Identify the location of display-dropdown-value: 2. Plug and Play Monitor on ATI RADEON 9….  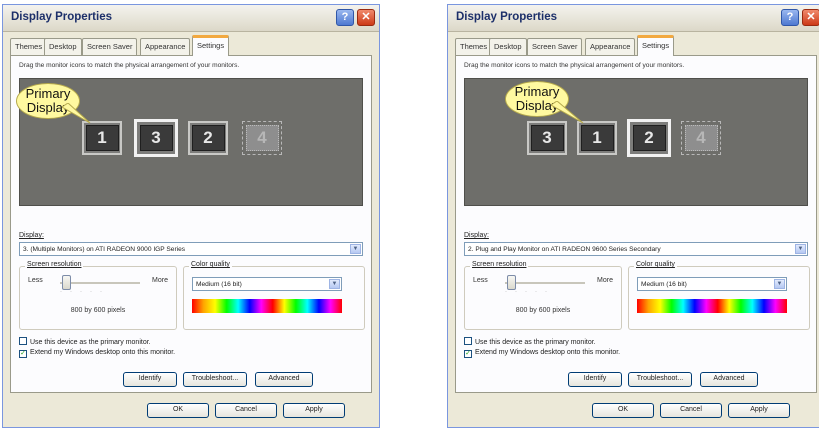
(564, 249).